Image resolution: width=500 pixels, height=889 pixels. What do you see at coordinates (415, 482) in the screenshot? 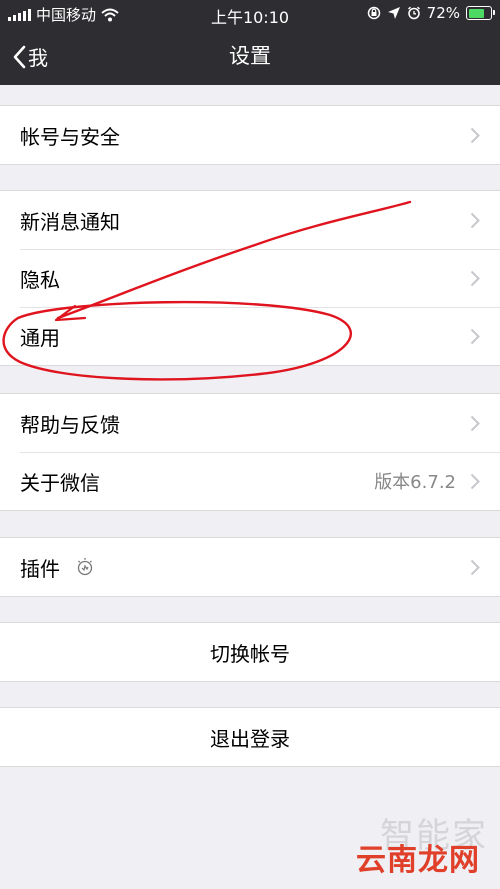
I see `version-label: 版本6.7.2` at bounding box center [415, 482].